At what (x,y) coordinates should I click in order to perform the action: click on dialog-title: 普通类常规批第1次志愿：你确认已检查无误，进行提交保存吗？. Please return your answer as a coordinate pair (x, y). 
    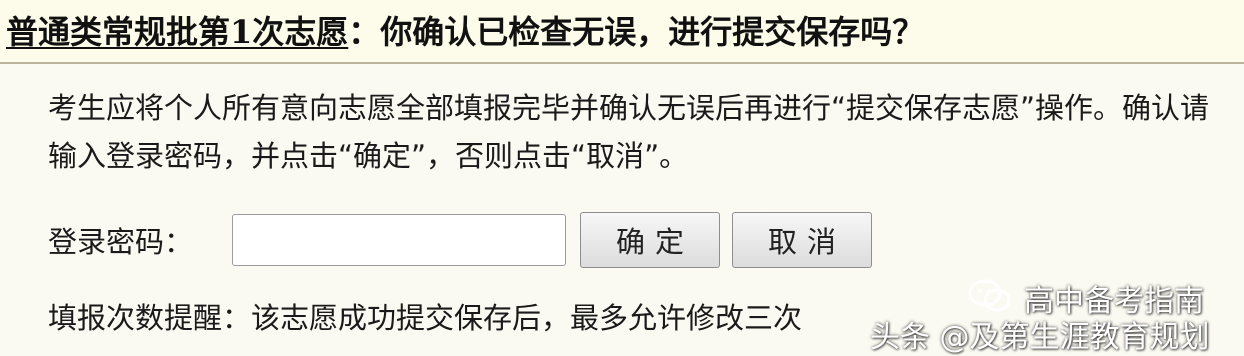
    Looking at the image, I should click on (465, 32).